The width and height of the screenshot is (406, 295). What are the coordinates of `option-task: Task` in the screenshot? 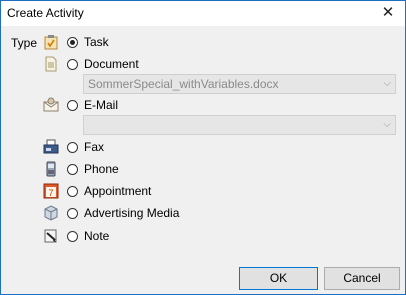 It's located at (75, 42).